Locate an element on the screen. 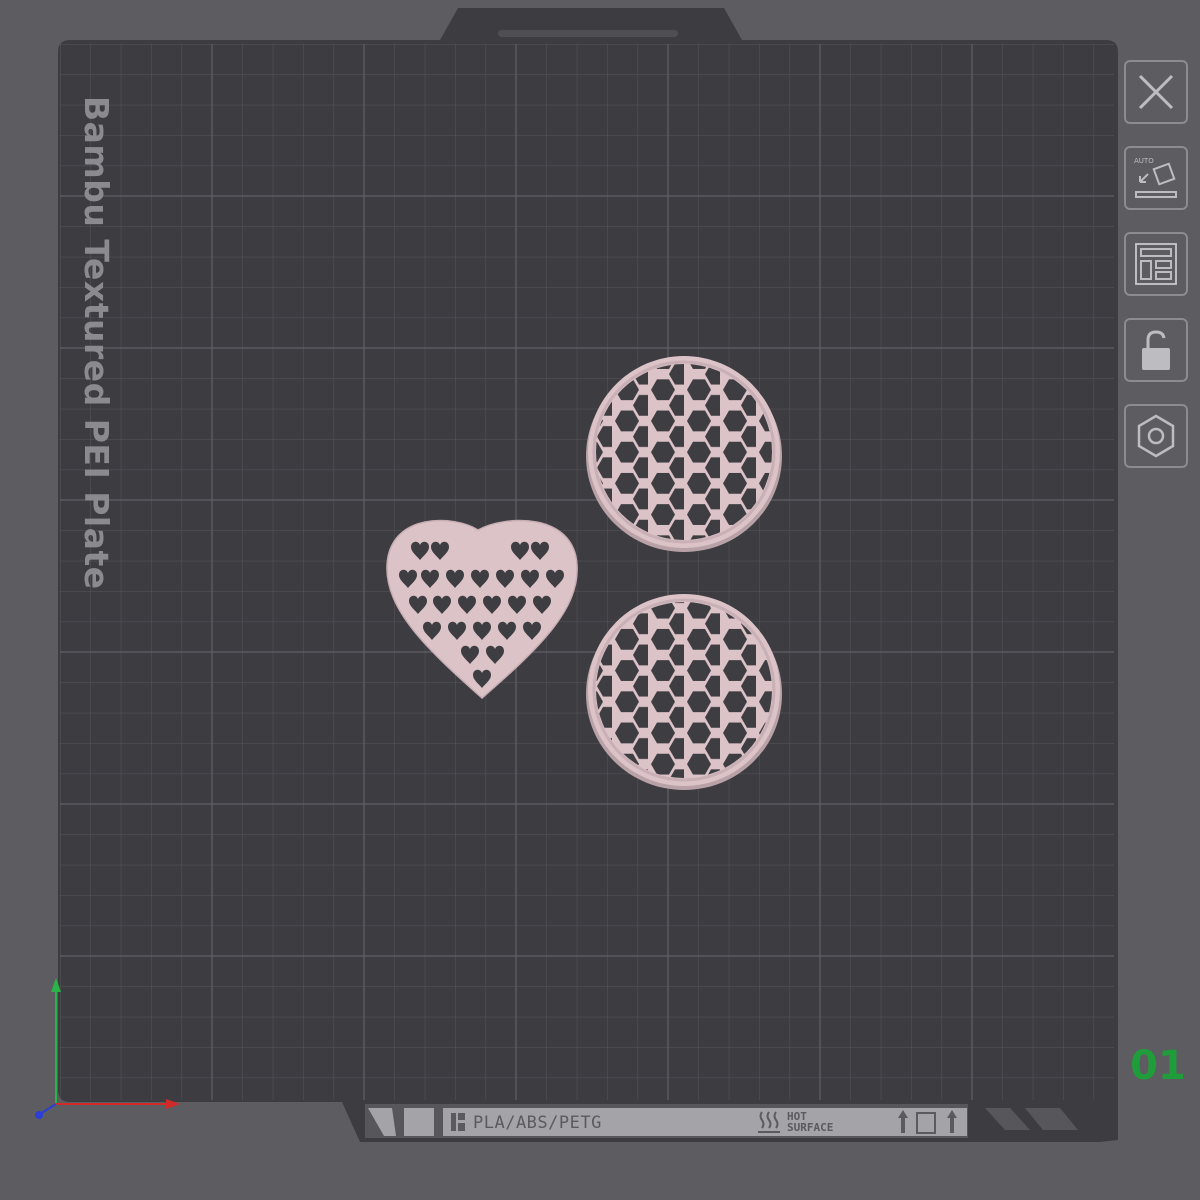  unlock-icon is located at coordinates (1156, 350).